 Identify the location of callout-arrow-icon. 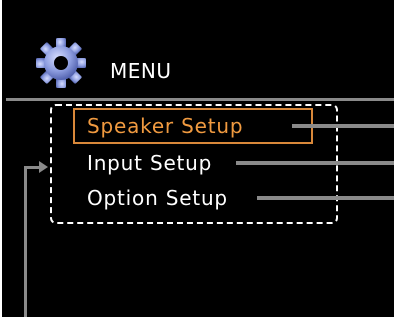
(43, 167).